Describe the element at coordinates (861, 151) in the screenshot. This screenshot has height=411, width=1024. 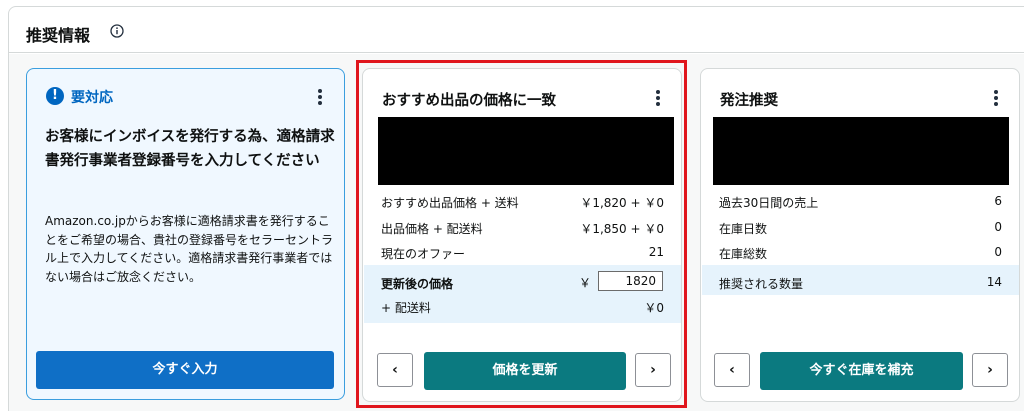
I see `redacted-image` at that location.